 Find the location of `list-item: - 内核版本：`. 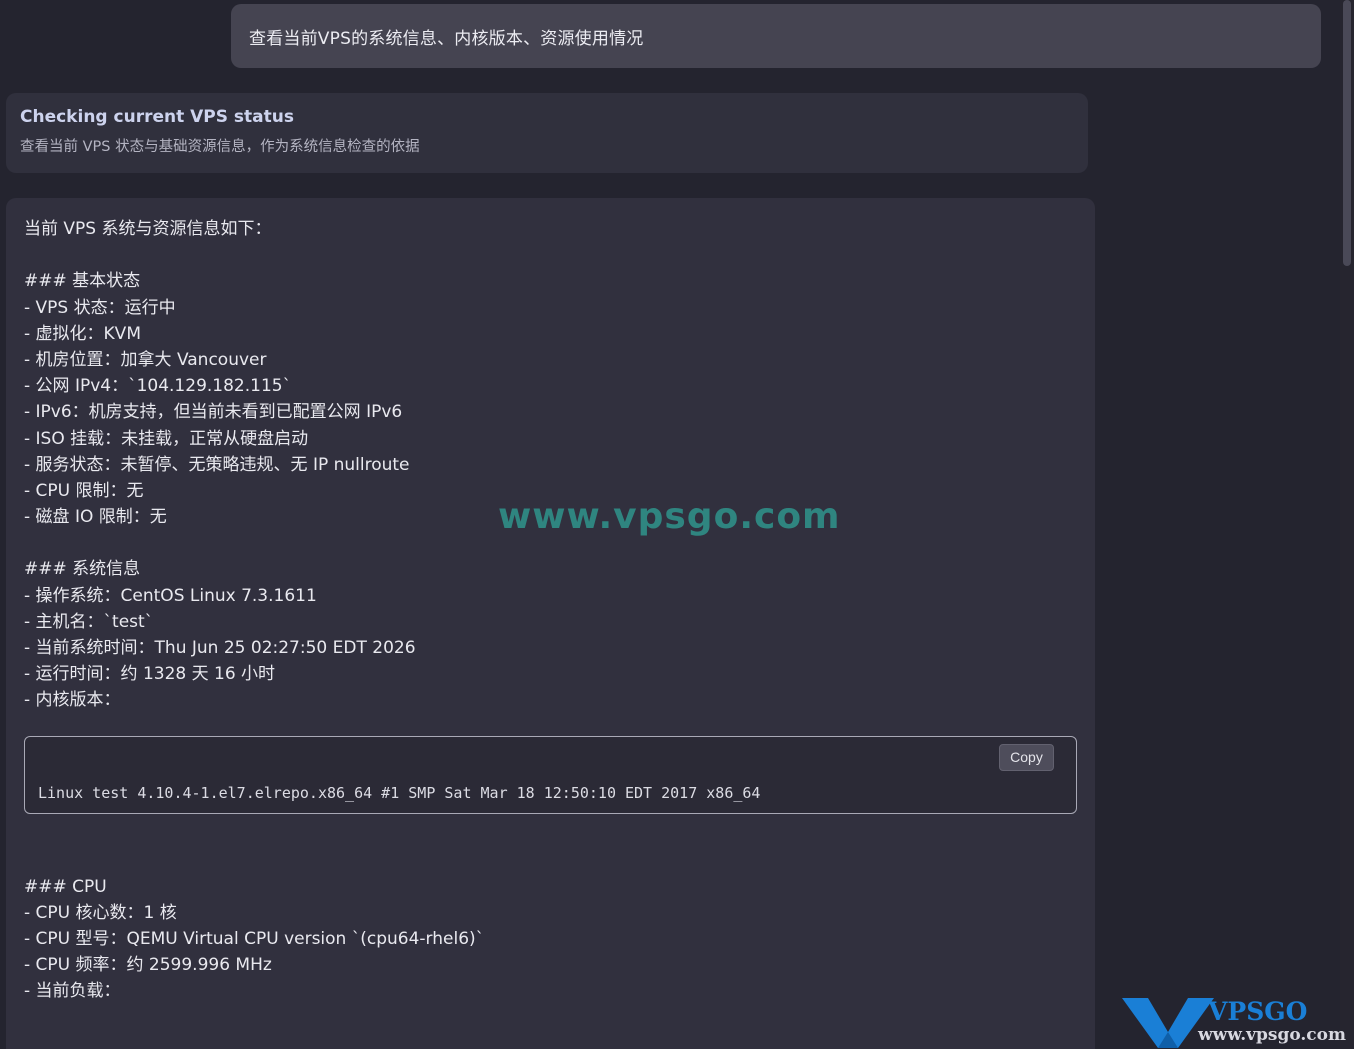

list-item: - 内核版本： is located at coordinates (72, 700).